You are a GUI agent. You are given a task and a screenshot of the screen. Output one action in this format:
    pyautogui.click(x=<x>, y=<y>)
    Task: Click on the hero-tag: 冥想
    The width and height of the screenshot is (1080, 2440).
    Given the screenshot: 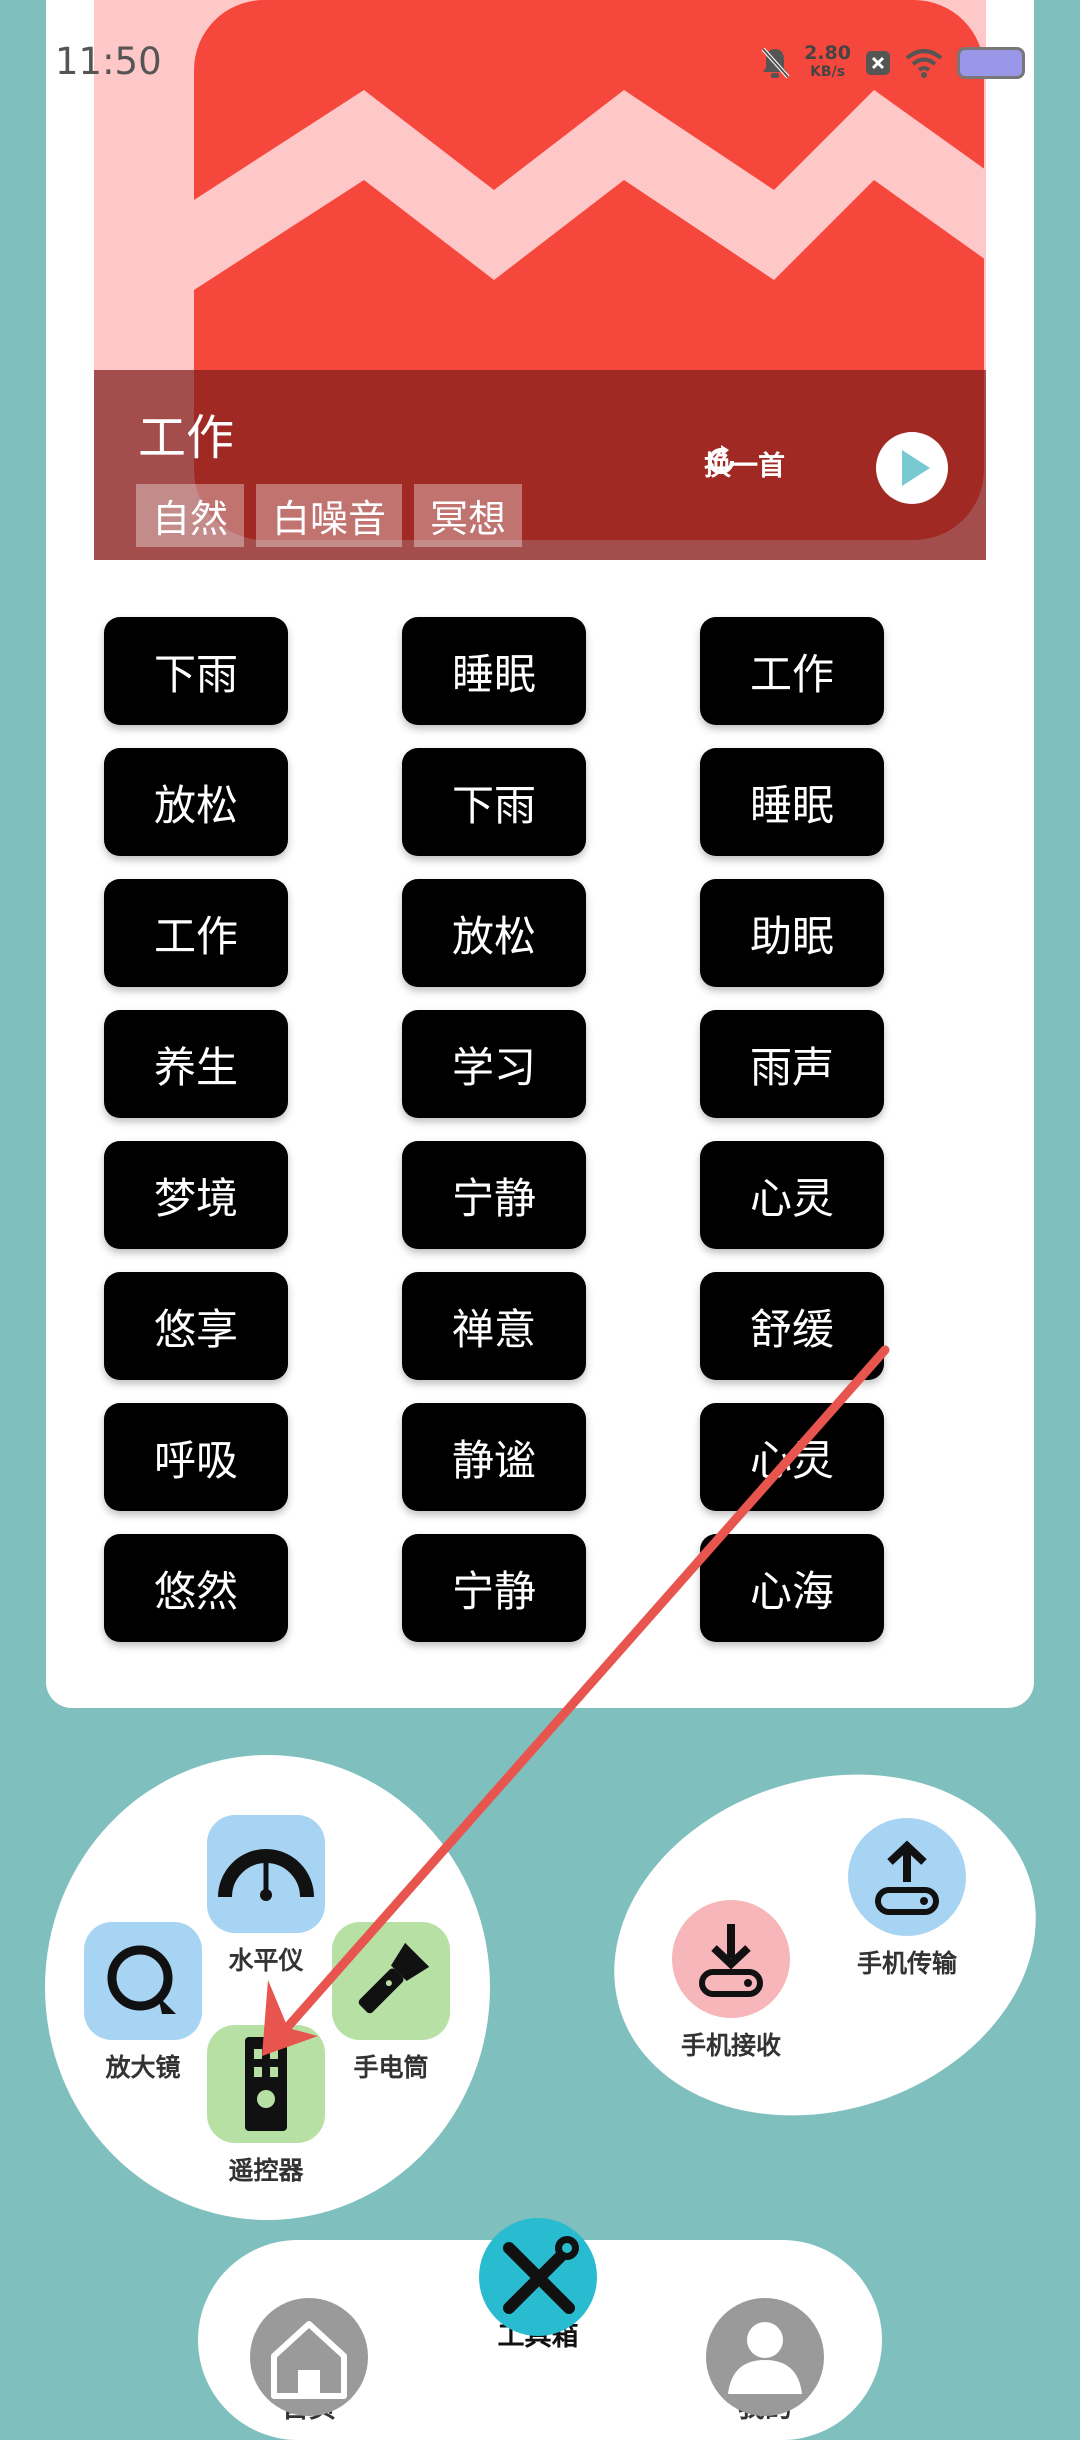 What is the action you would take?
    pyautogui.click(x=468, y=515)
    